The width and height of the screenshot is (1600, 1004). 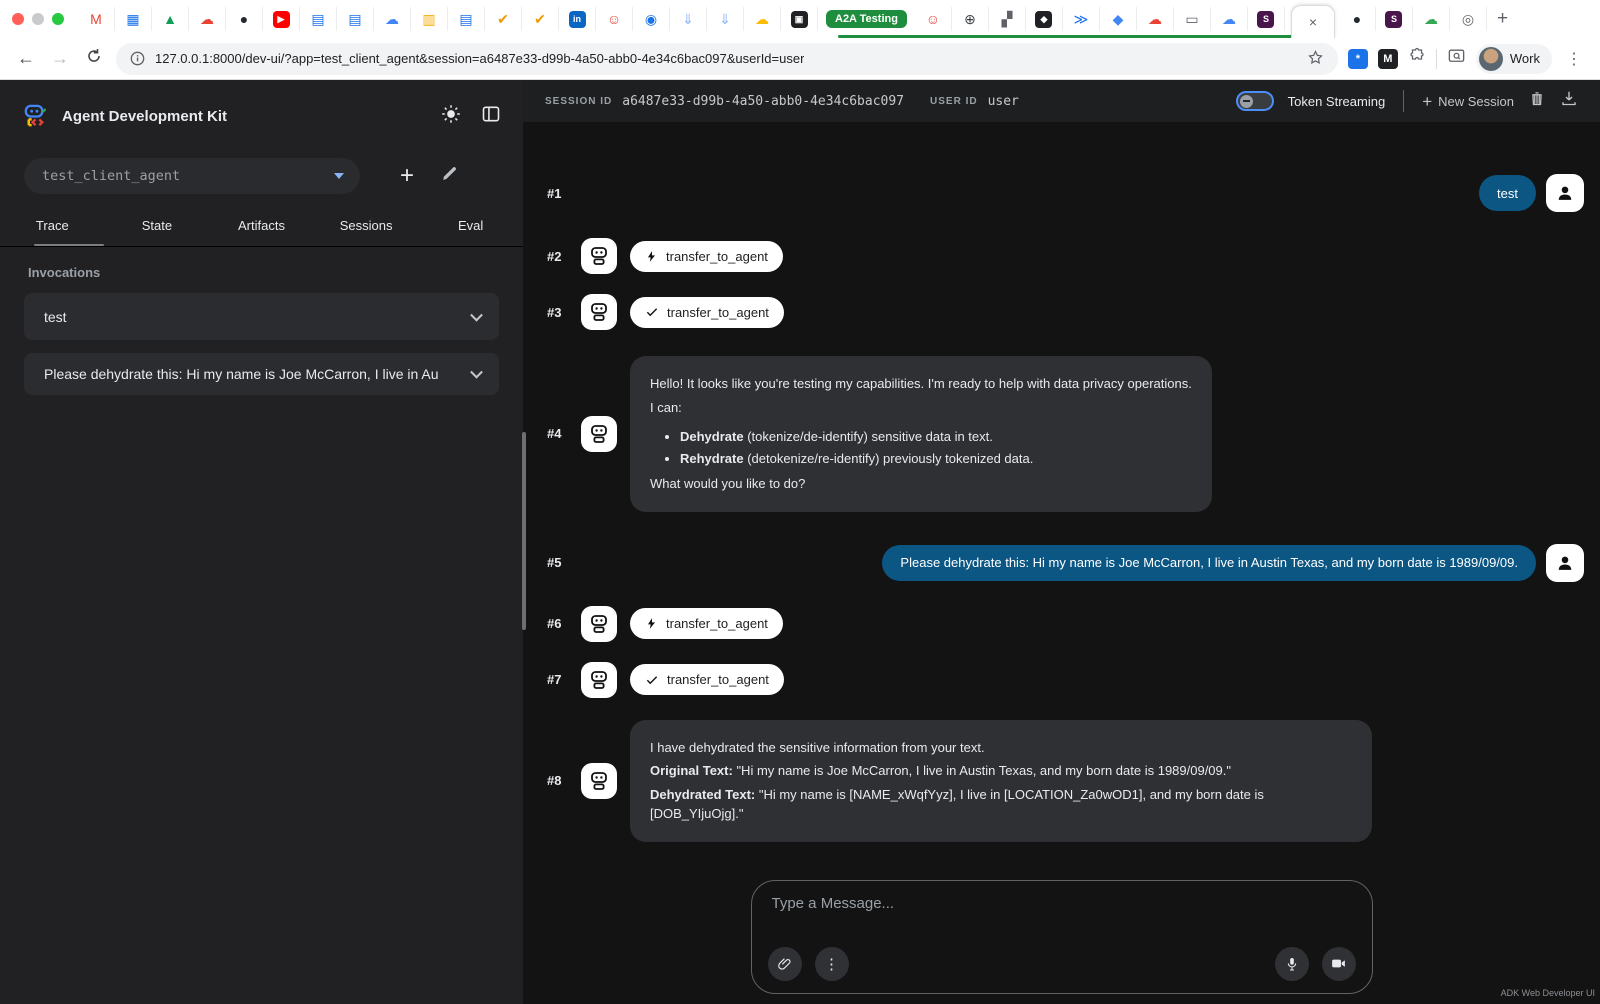 What do you see at coordinates (157, 225) in the screenshot?
I see `tab-state: State` at bounding box center [157, 225].